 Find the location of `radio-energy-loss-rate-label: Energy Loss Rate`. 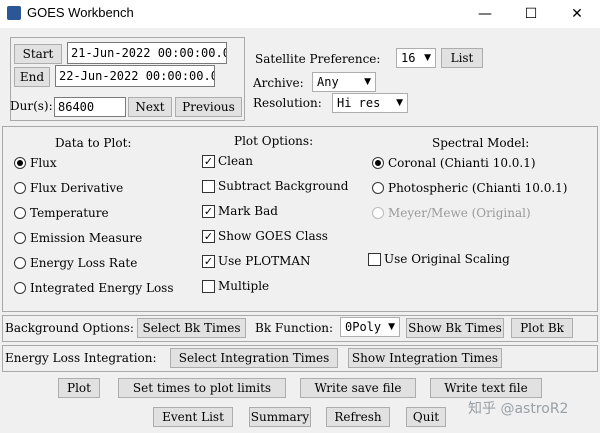

radio-energy-loss-rate-label: Energy Loss Rate is located at coordinates (83, 263).